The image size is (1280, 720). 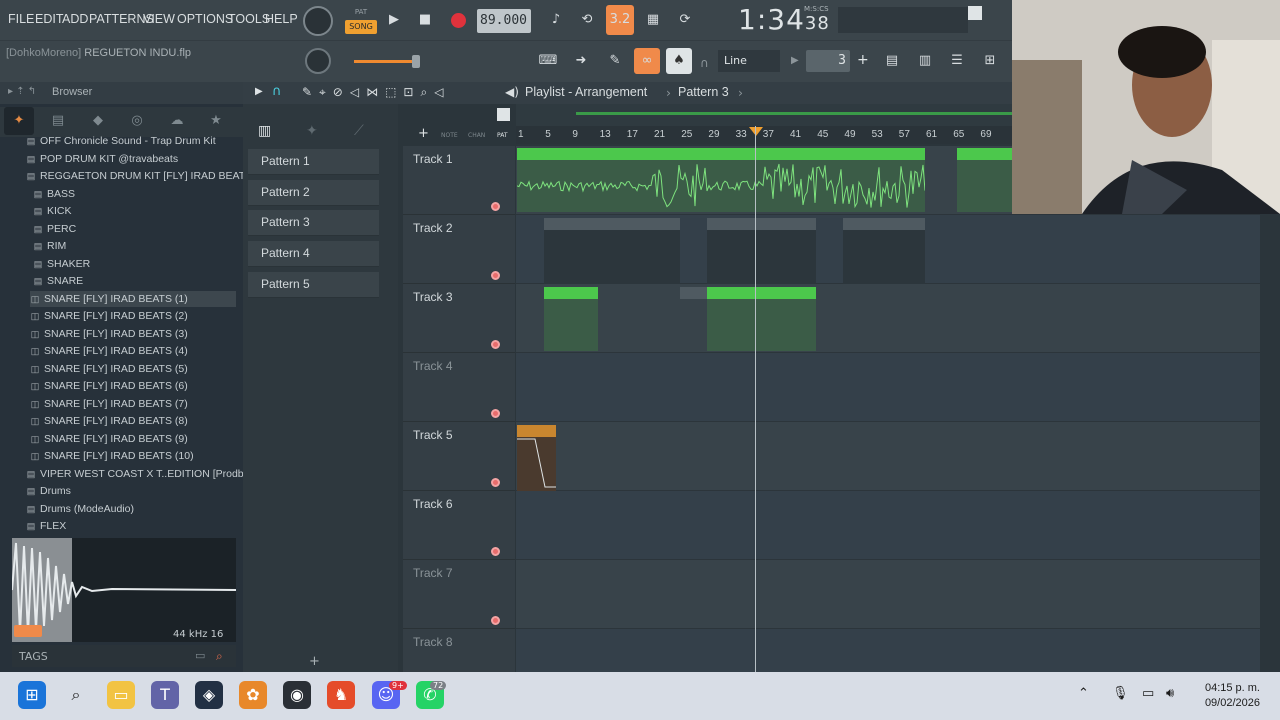 What do you see at coordinates (721, 154) in the screenshot?
I see `track1-clip-bar` at bounding box center [721, 154].